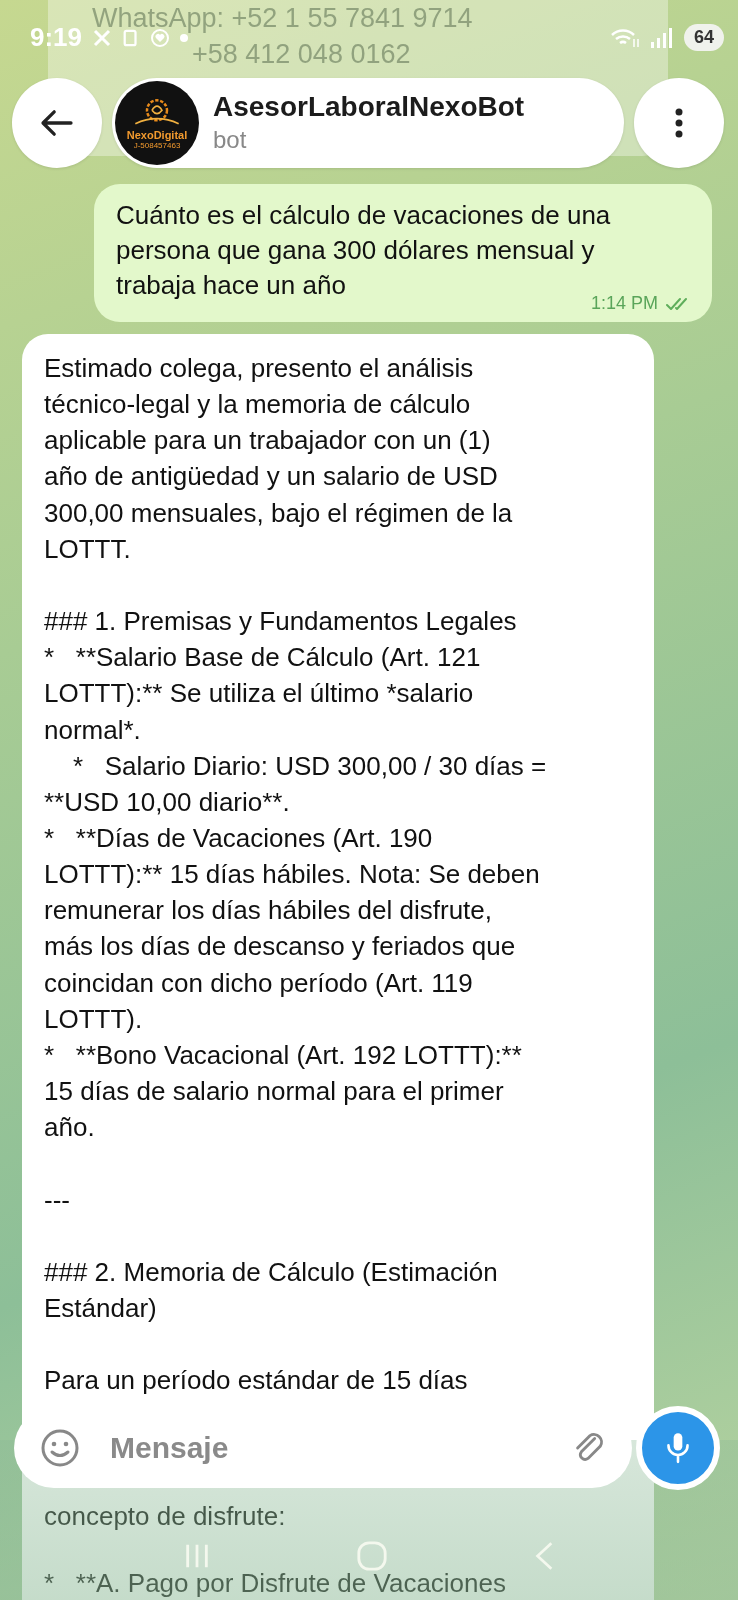 This screenshot has width=738, height=1600. I want to click on message-line: Cuánto es el cálculo de vacaciones de una, so click(363, 215).